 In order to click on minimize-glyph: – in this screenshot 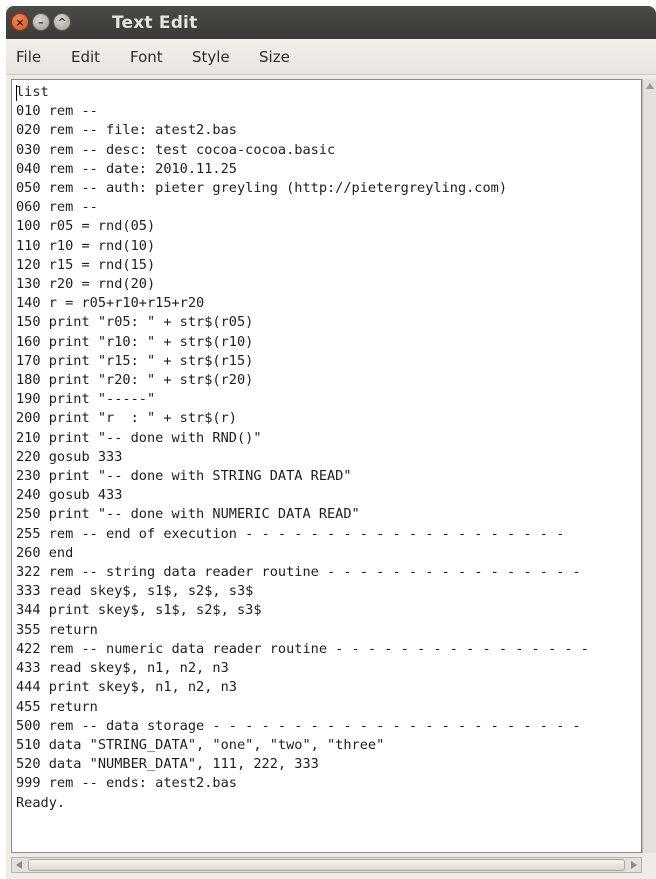, I will do `click(41, 22)`.